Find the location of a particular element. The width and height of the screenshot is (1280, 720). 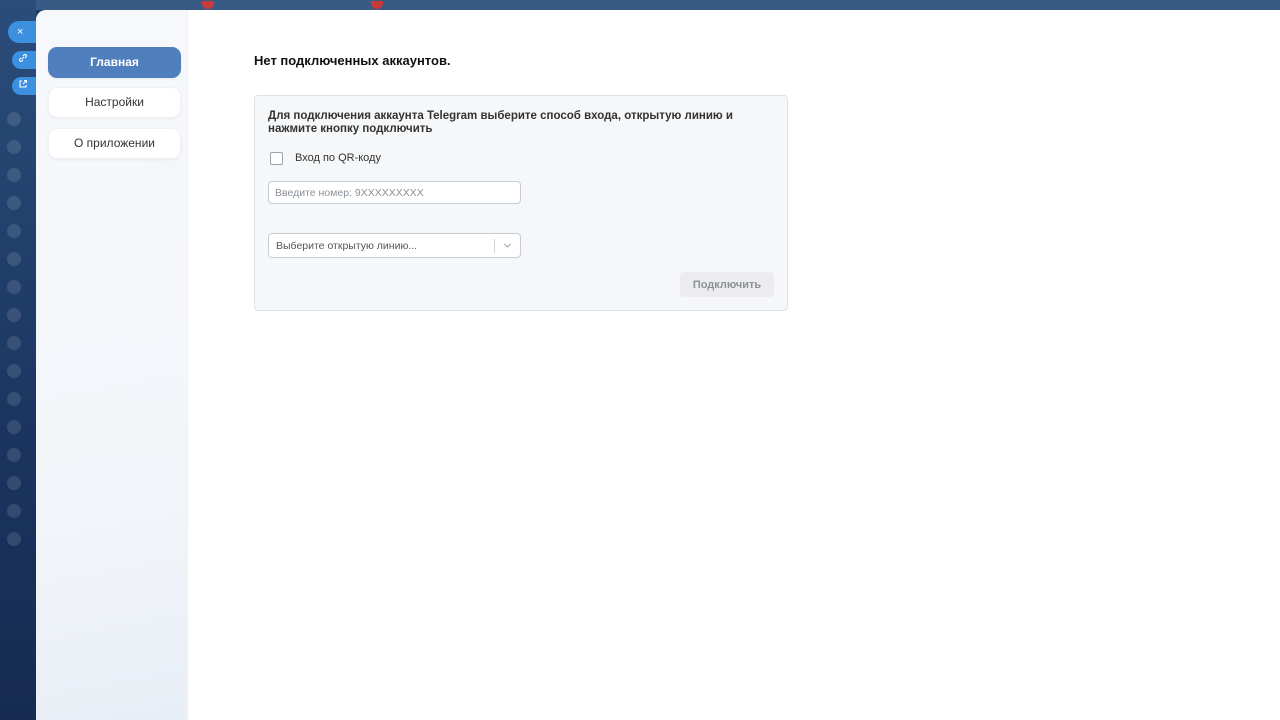

slider-open-new-window-icon is located at coordinates (24, 86).